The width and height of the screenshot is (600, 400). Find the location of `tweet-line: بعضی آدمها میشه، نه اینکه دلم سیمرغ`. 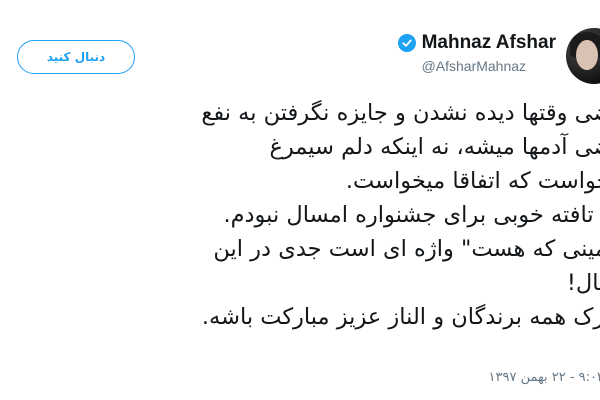

tweet-line: بعضی آدمها میشه، نه اینکه دلم سیمرغ is located at coordinates (434, 147).